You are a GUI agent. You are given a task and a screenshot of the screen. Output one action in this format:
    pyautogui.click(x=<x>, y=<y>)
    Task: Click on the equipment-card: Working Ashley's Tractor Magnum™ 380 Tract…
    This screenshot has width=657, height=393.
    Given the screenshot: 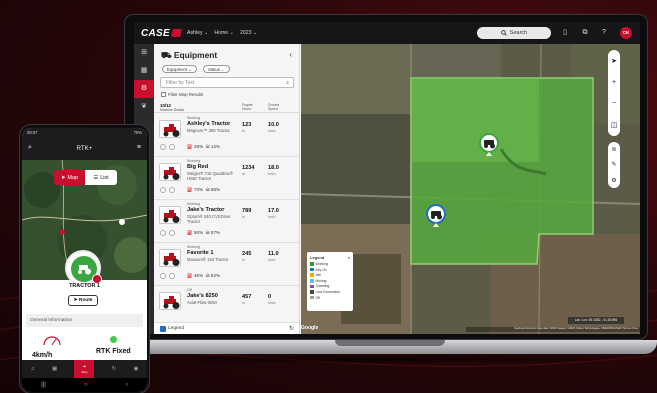 What is the action you would take?
    pyautogui.click(x=226, y=135)
    